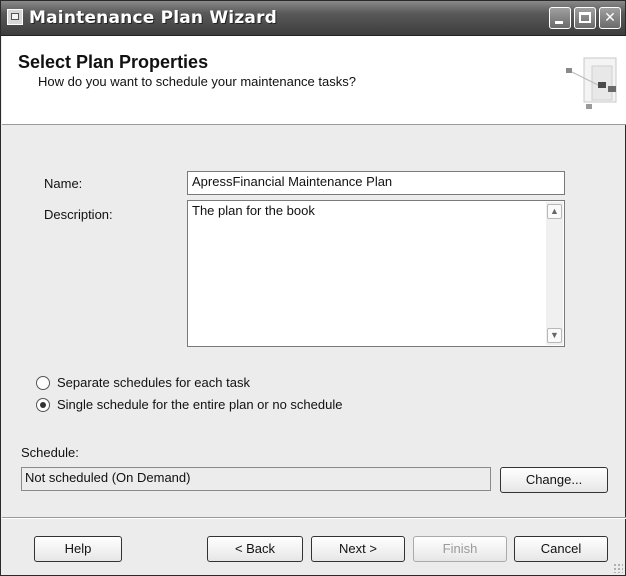 Image resolution: width=626 pixels, height=576 pixels. Describe the element at coordinates (255, 549) in the screenshot. I see `back-button: < Back` at that location.